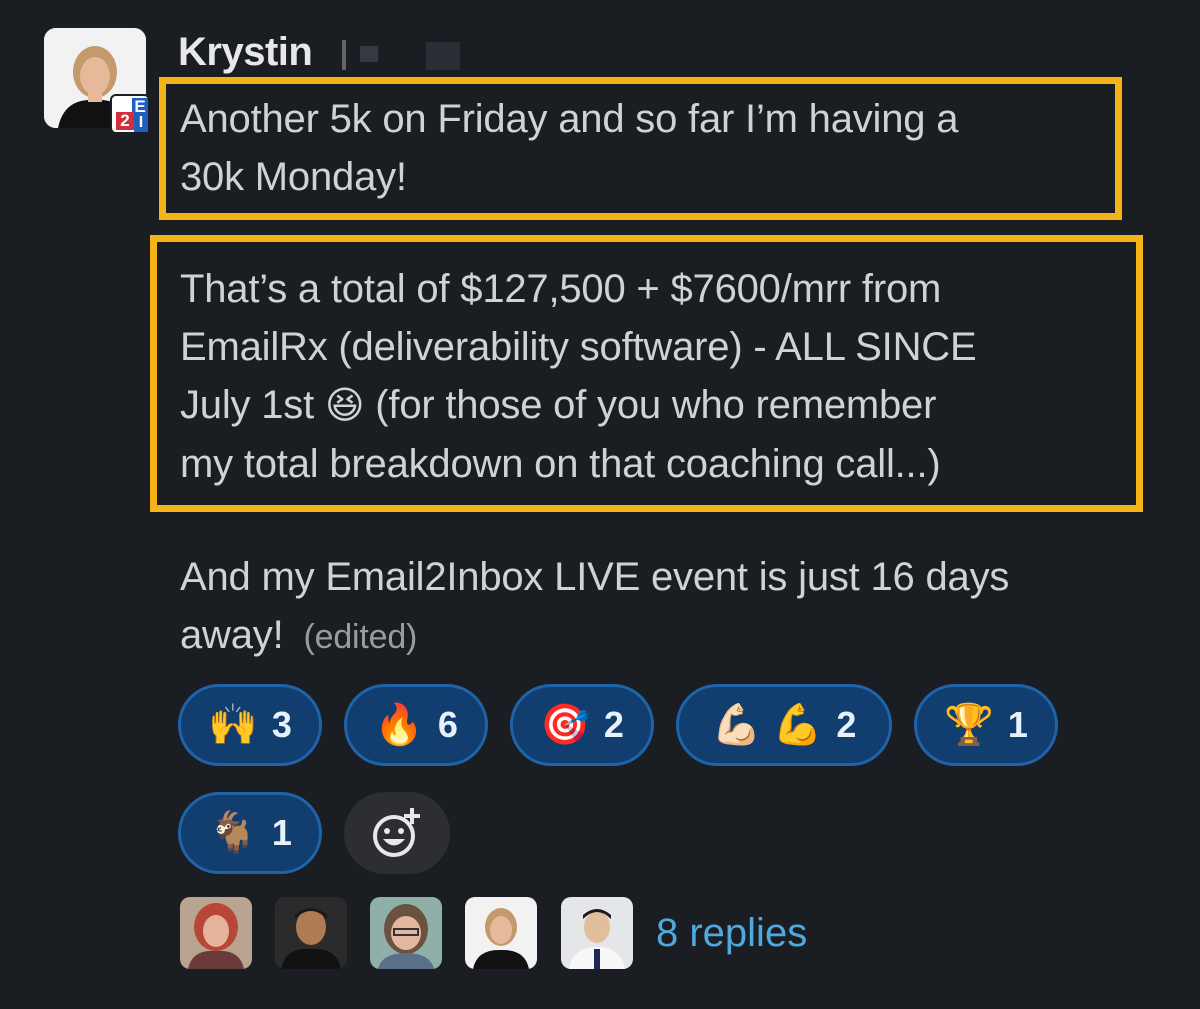 This screenshot has height=1009, width=1200. I want to click on redacted-name-divider, so click(344, 55).